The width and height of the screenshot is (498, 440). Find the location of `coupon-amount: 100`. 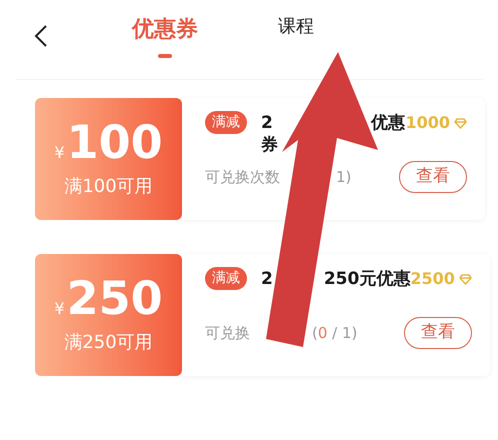

coupon-amount: 100 is located at coordinates (114, 141).